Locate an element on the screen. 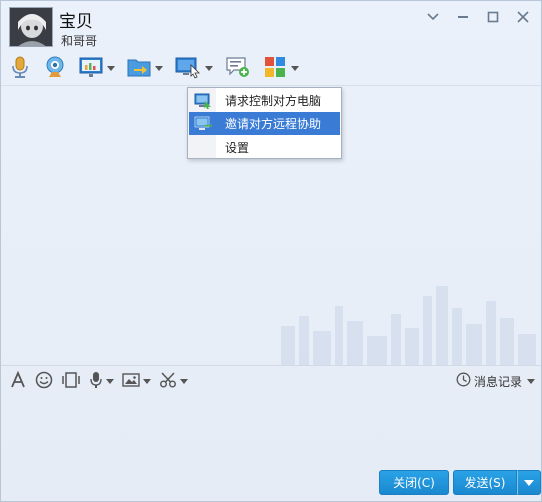 This screenshot has width=542, height=502. apps-grid-icon is located at coordinates (275, 68).